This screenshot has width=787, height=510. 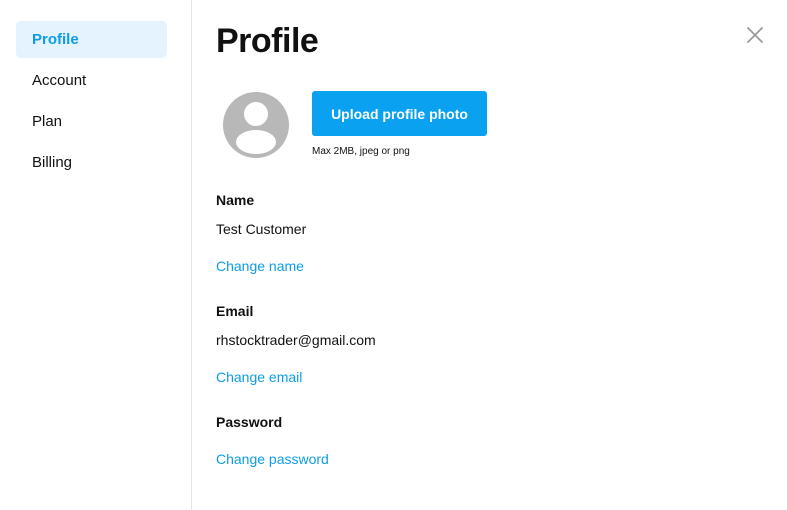 What do you see at coordinates (296, 340) in the screenshot?
I see `email-value: rhstocktrader@gmail.com` at bounding box center [296, 340].